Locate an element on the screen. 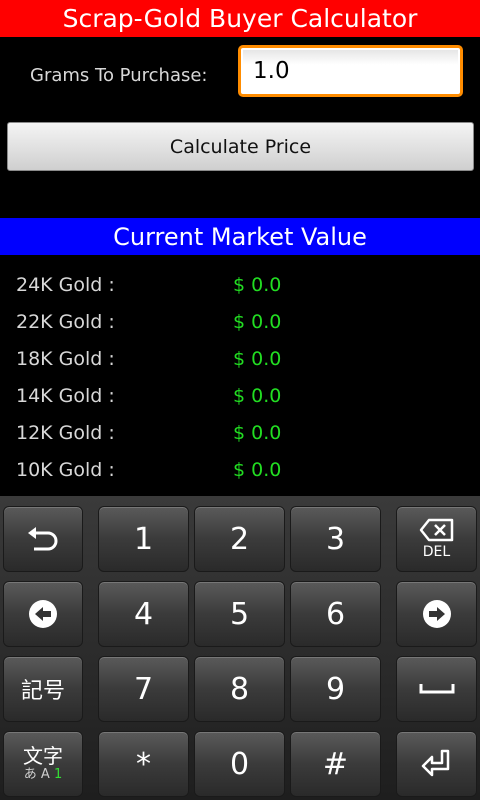  key-asterisk: * is located at coordinates (143, 764).